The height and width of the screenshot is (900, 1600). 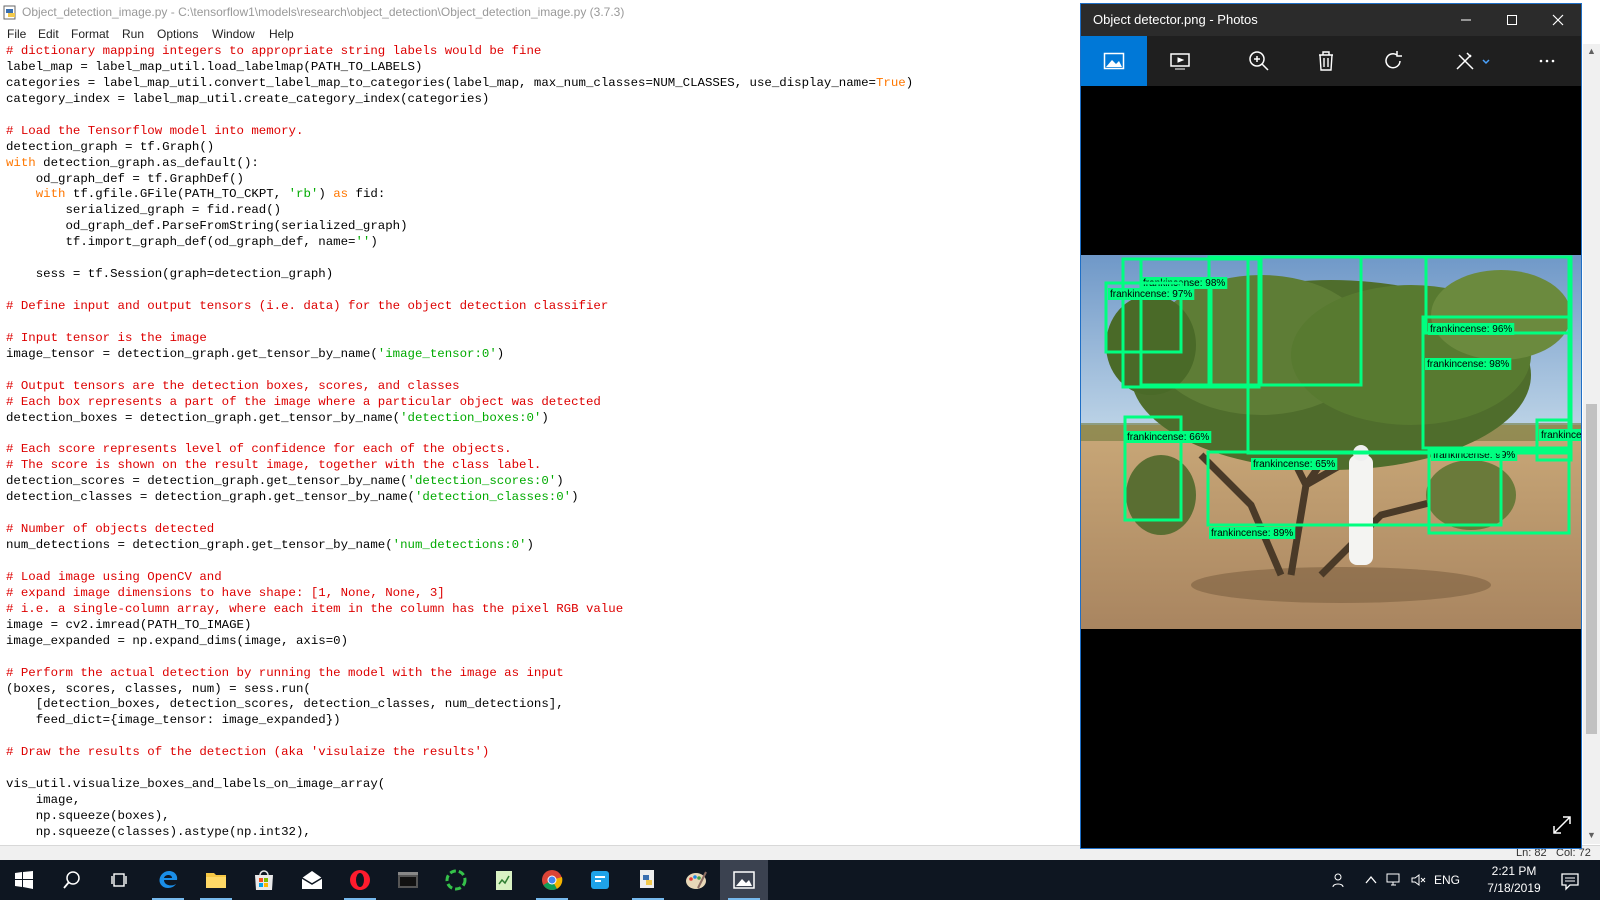 I want to click on menu-window: Window, so click(x=233, y=34).